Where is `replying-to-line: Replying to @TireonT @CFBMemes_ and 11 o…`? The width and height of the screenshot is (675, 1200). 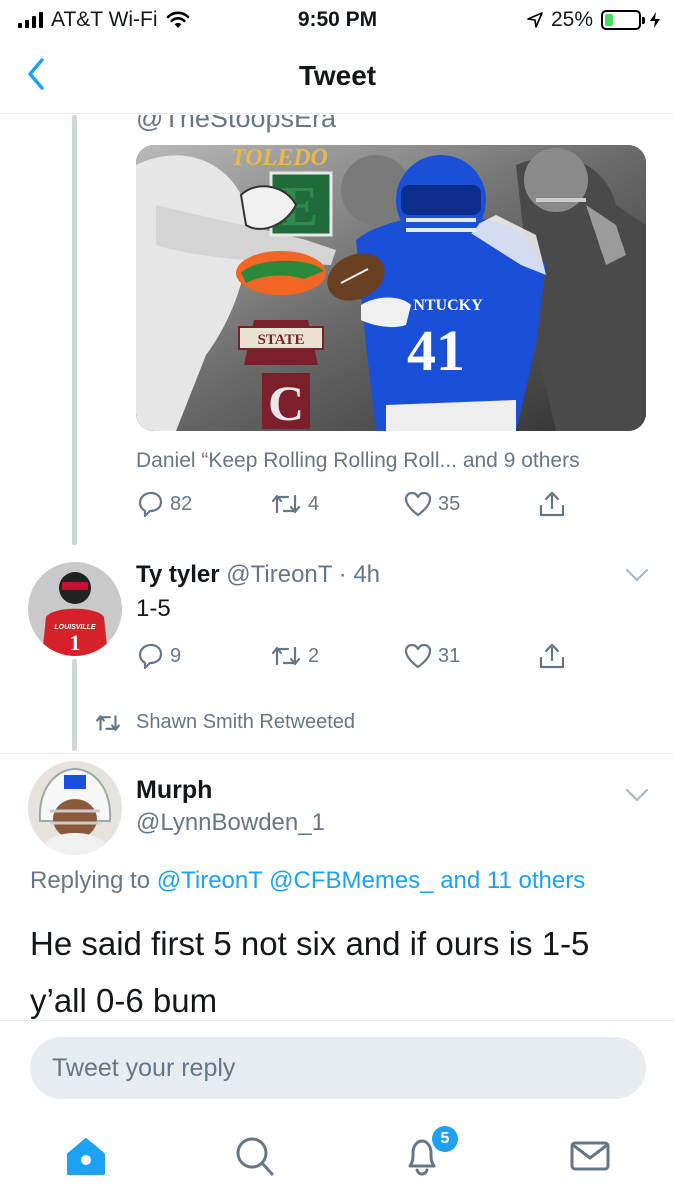
replying-to-line: Replying to @TireonT @CFBMemes_ and 11 o… is located at coordinates (307, 881).